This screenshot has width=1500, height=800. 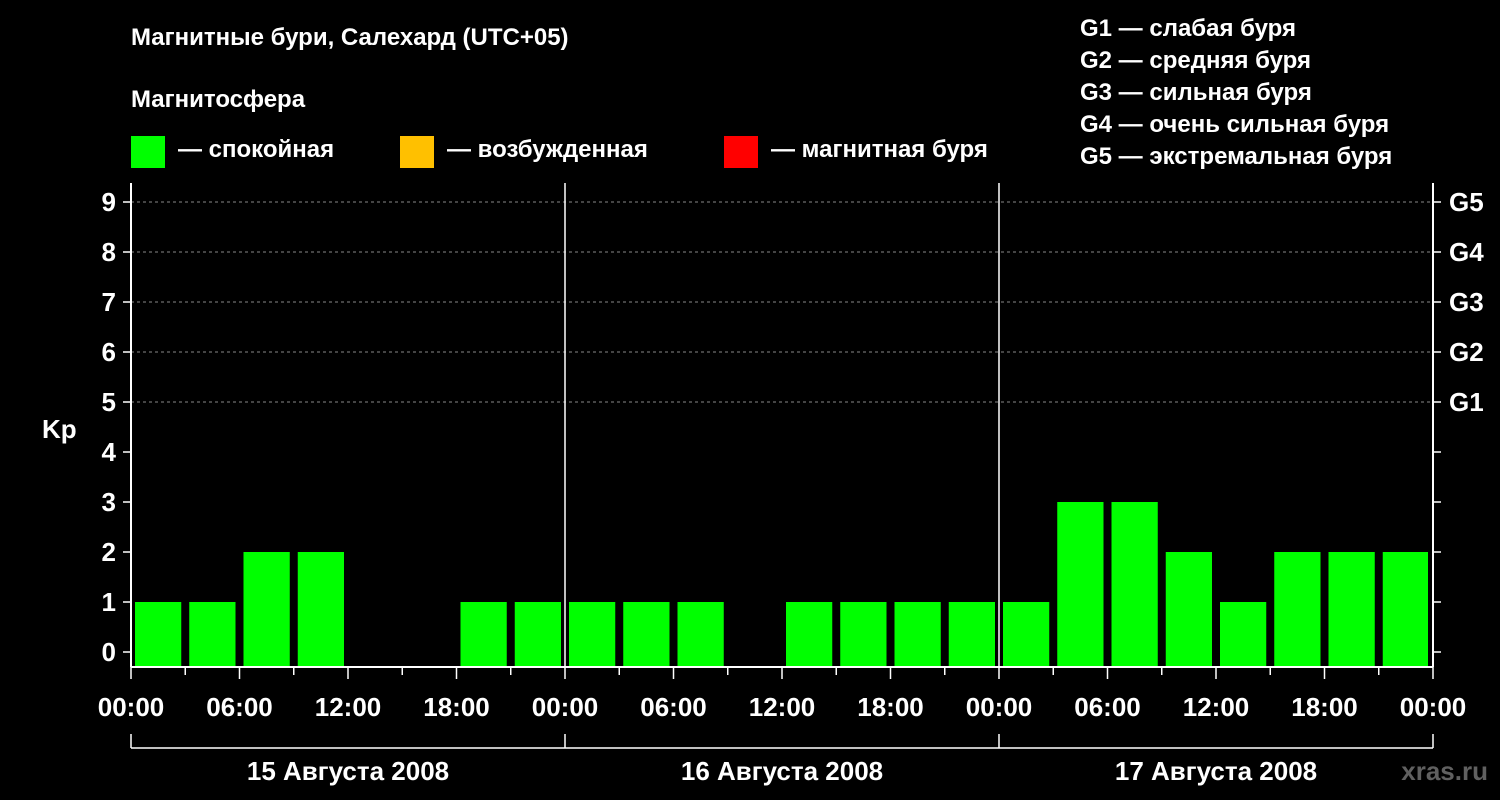 I want to click on day-label: 15 Августа 2008, so click(x=348, y=771).